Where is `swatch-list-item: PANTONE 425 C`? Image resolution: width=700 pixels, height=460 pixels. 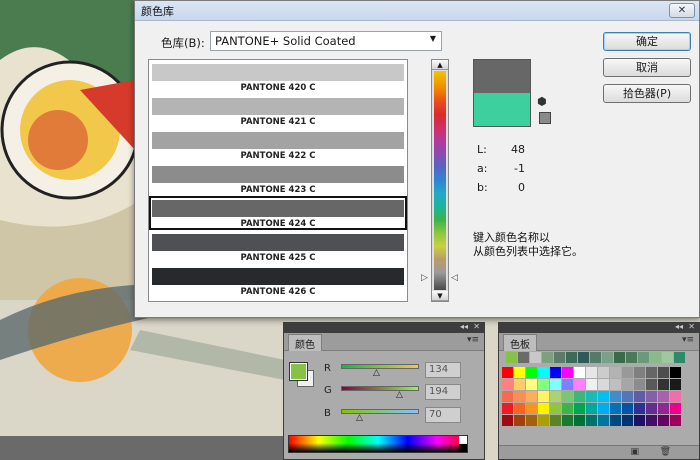 swatch-list-item: PANTONE 425 C is located at coordinates (278, 247).